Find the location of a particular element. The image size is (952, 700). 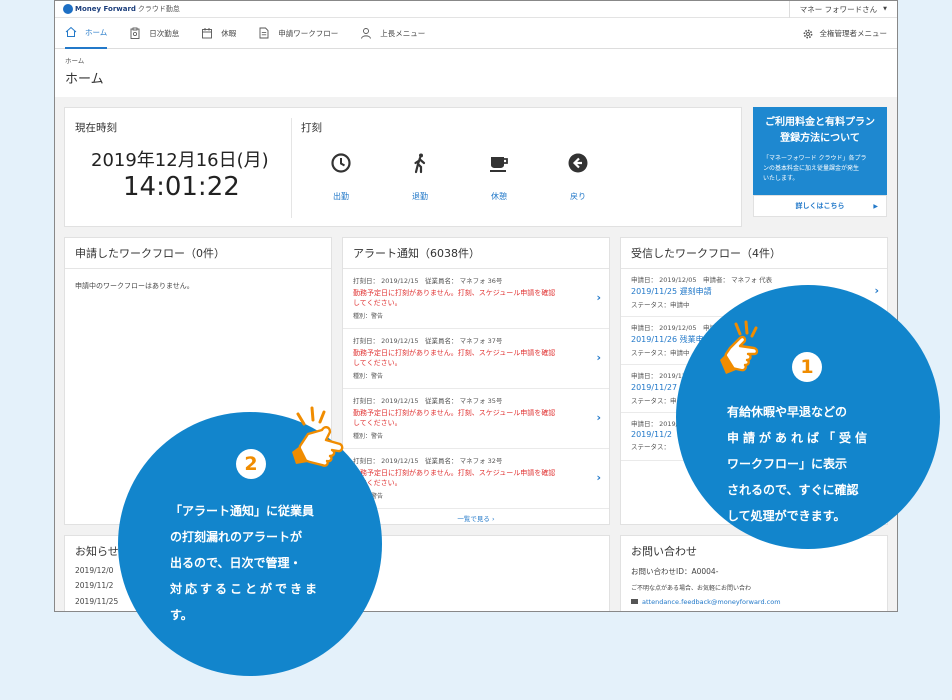

callout-line: して処理ができます。 is located at coordinates (786, 516).